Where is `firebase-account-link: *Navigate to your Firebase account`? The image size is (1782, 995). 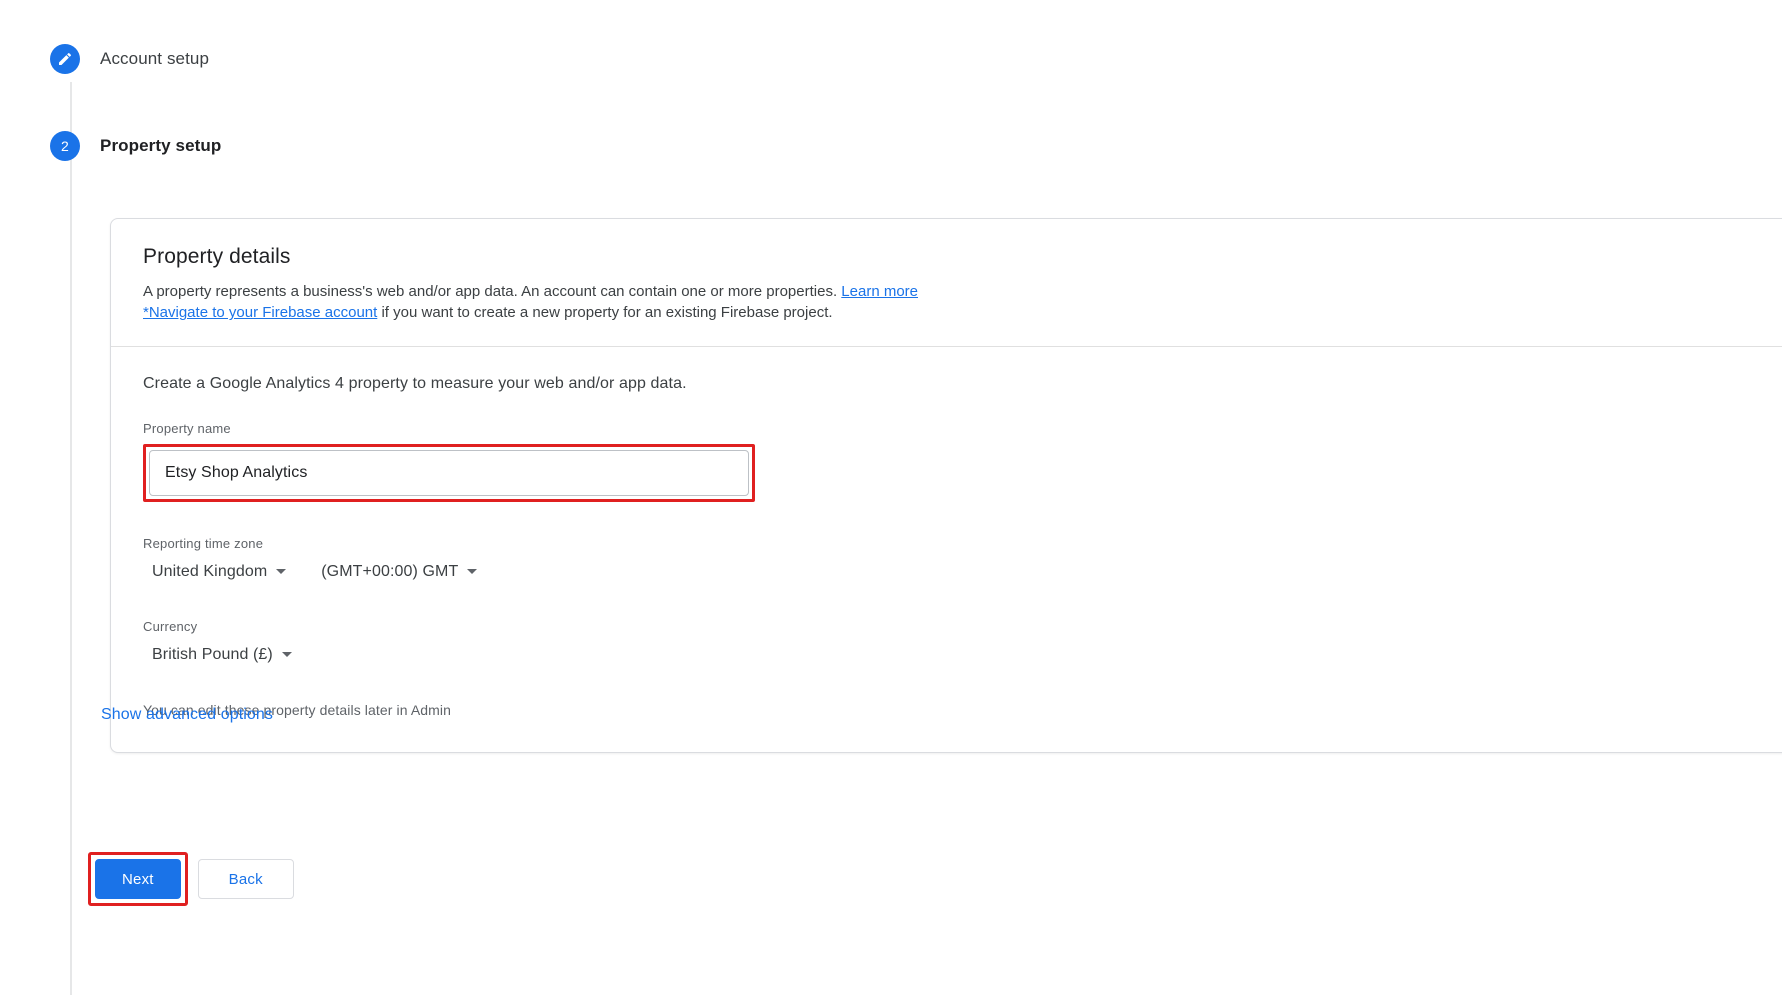
firebase-account-link: *Navigate to your Firebase account is located at coordinates (260, 312).